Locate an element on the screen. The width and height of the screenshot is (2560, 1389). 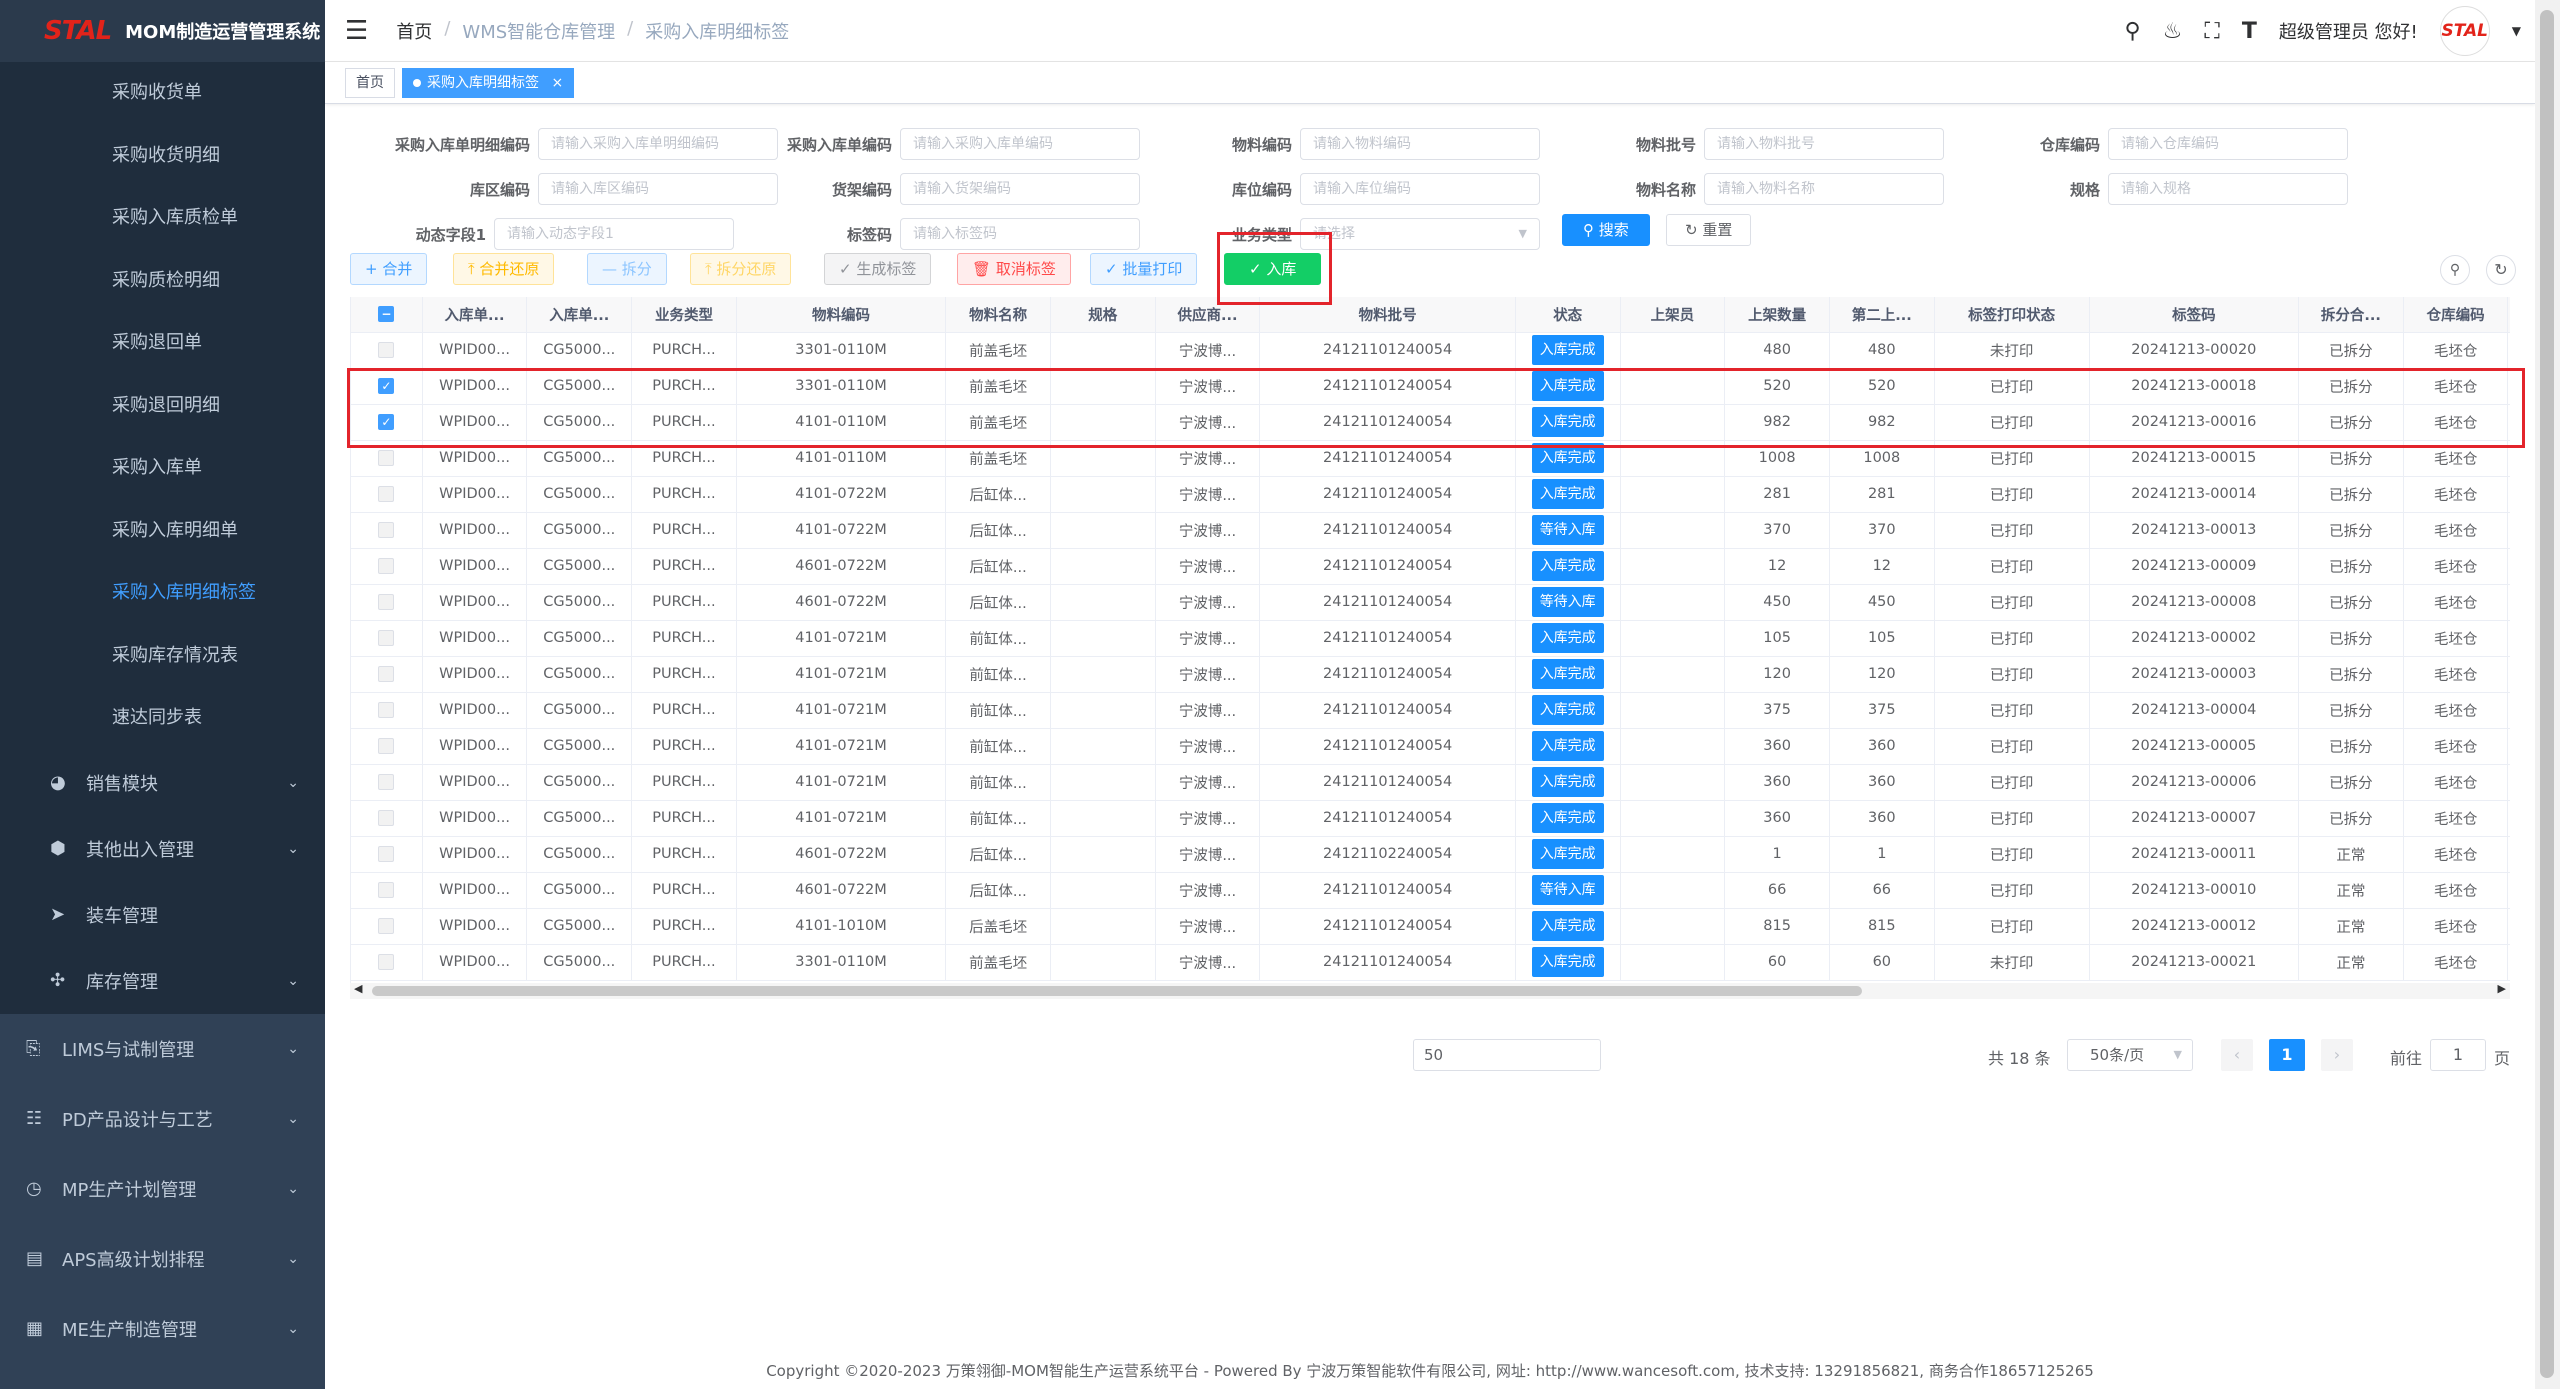
prev-page-button: ‹ is located at coordinates (2237, 1055).